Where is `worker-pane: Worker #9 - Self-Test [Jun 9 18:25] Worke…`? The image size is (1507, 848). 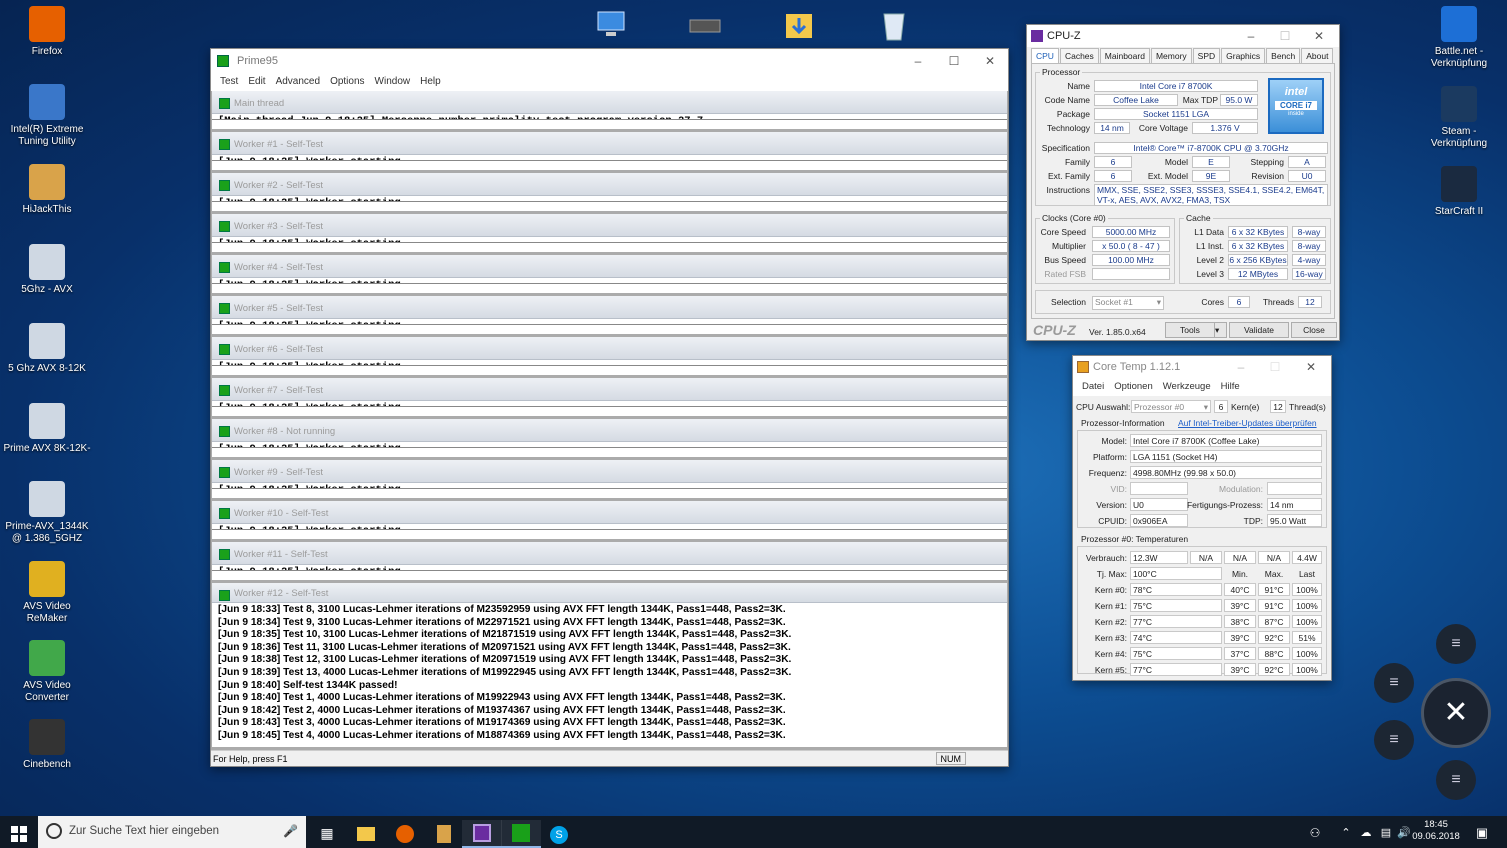
worker-pane: Worker #9 - Self-Test [Jun 9 18:25] Worke… is located at coordinates (609, 479).